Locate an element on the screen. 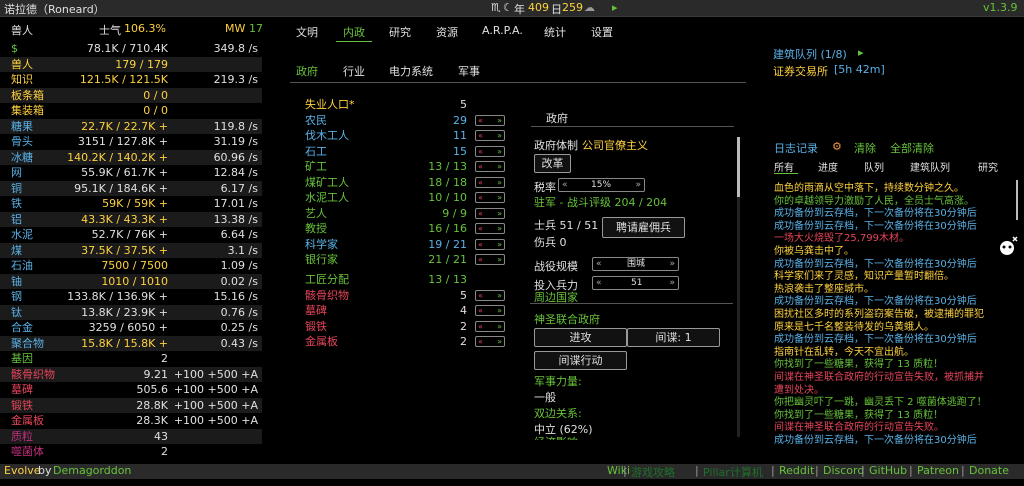 The image size is (1024, 486). espionage-button: 间谍行动 is located at coordinates (580, 360).